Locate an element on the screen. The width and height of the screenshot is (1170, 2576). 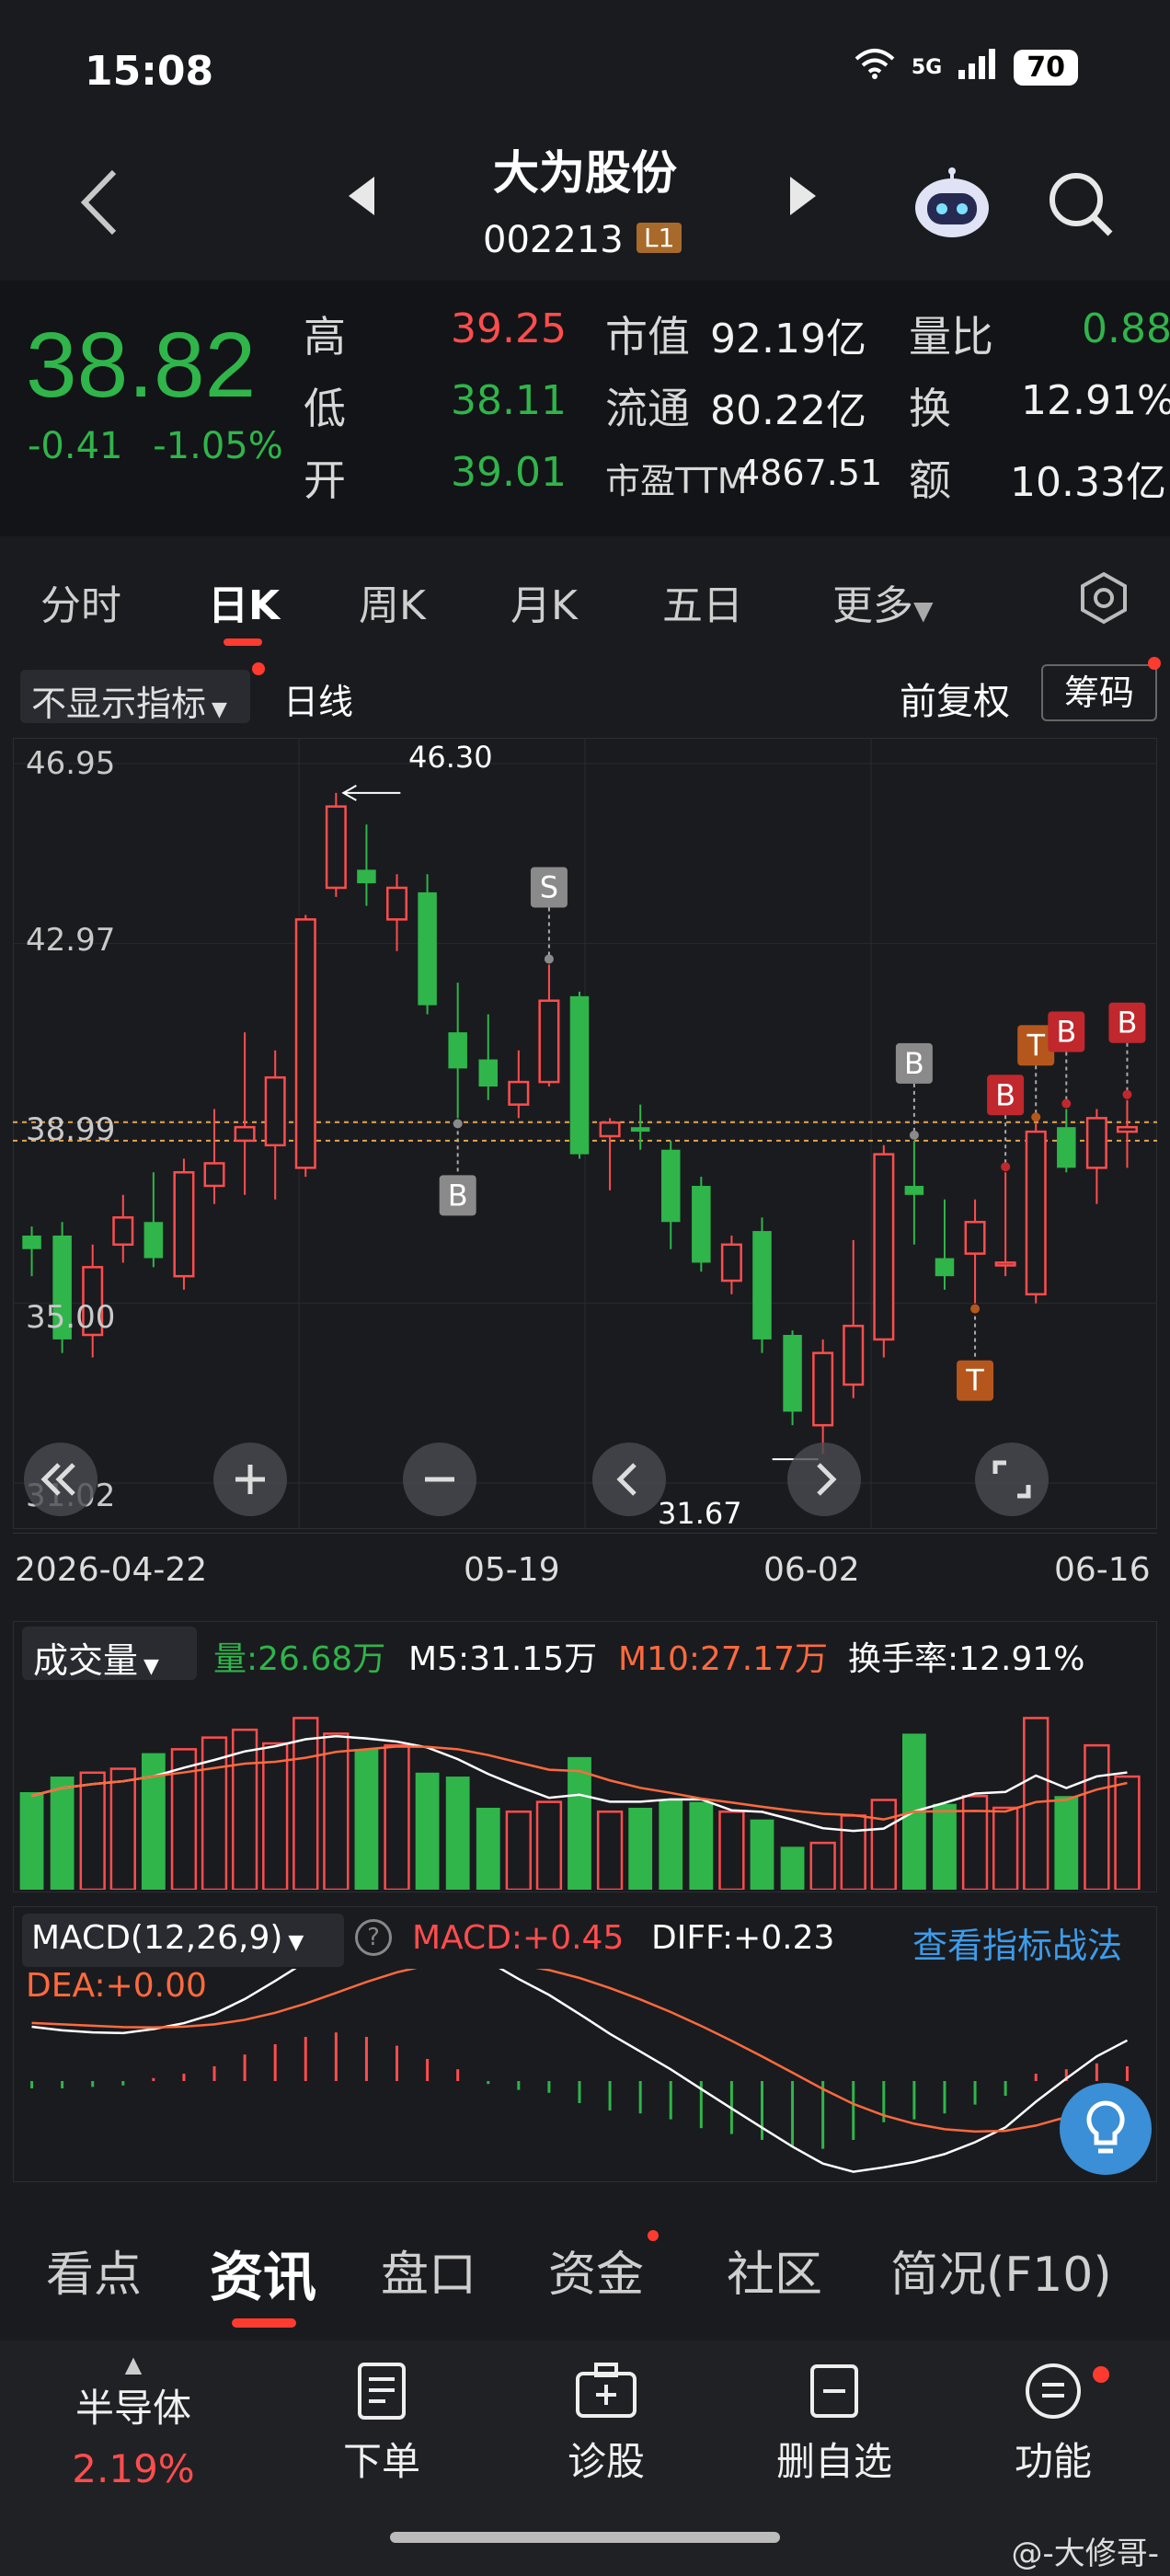
search-icon is located at coordinates (1081, 206).